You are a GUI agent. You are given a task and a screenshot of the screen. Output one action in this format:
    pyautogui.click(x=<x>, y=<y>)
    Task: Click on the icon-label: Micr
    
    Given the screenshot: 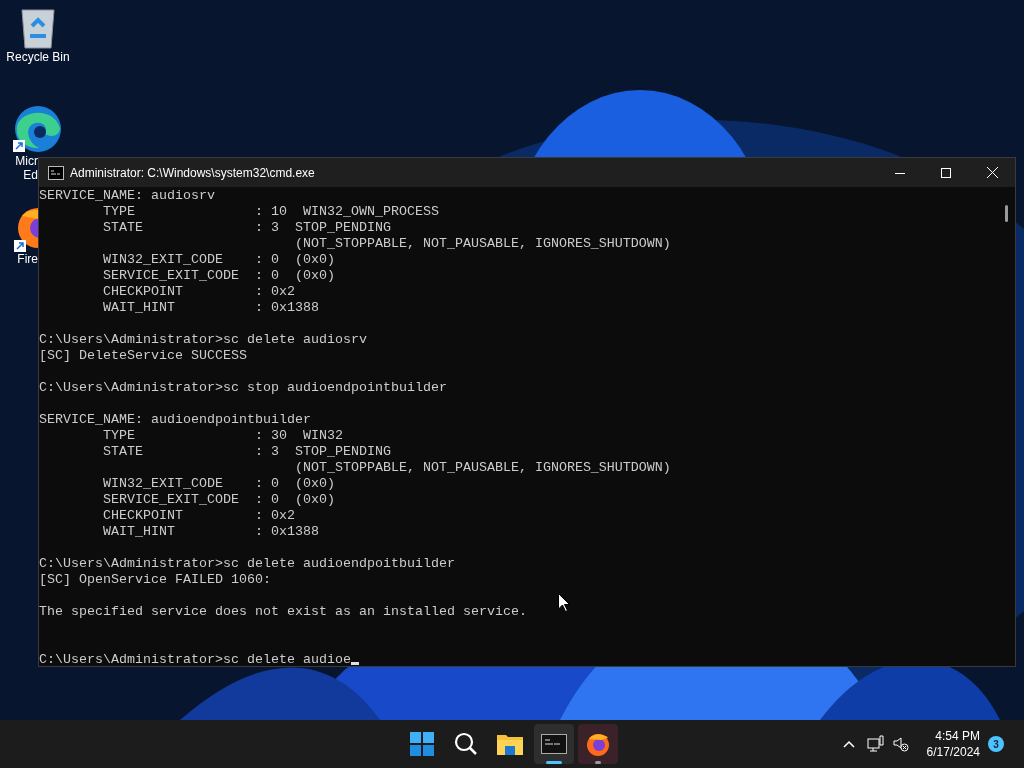 What is the action you would take?
    pyautogui.click(x=26, y=161)
    